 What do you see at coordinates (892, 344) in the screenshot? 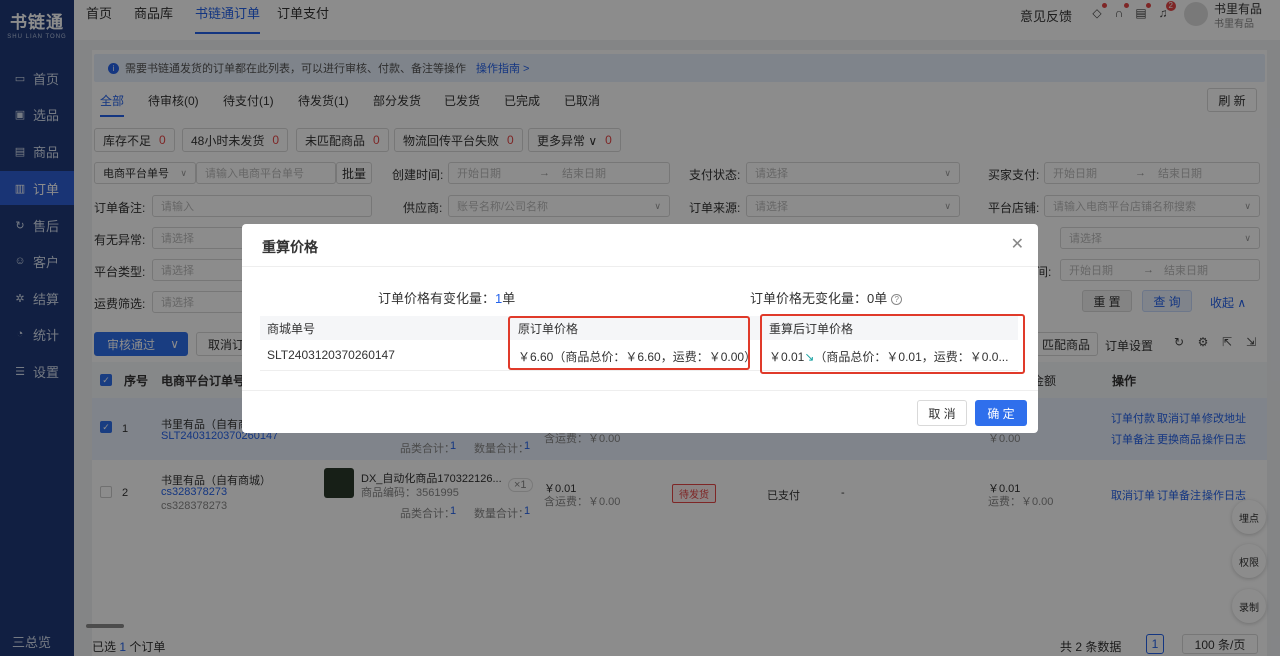
I see `recalc-price-highlight` at bounding box center [892, 344].